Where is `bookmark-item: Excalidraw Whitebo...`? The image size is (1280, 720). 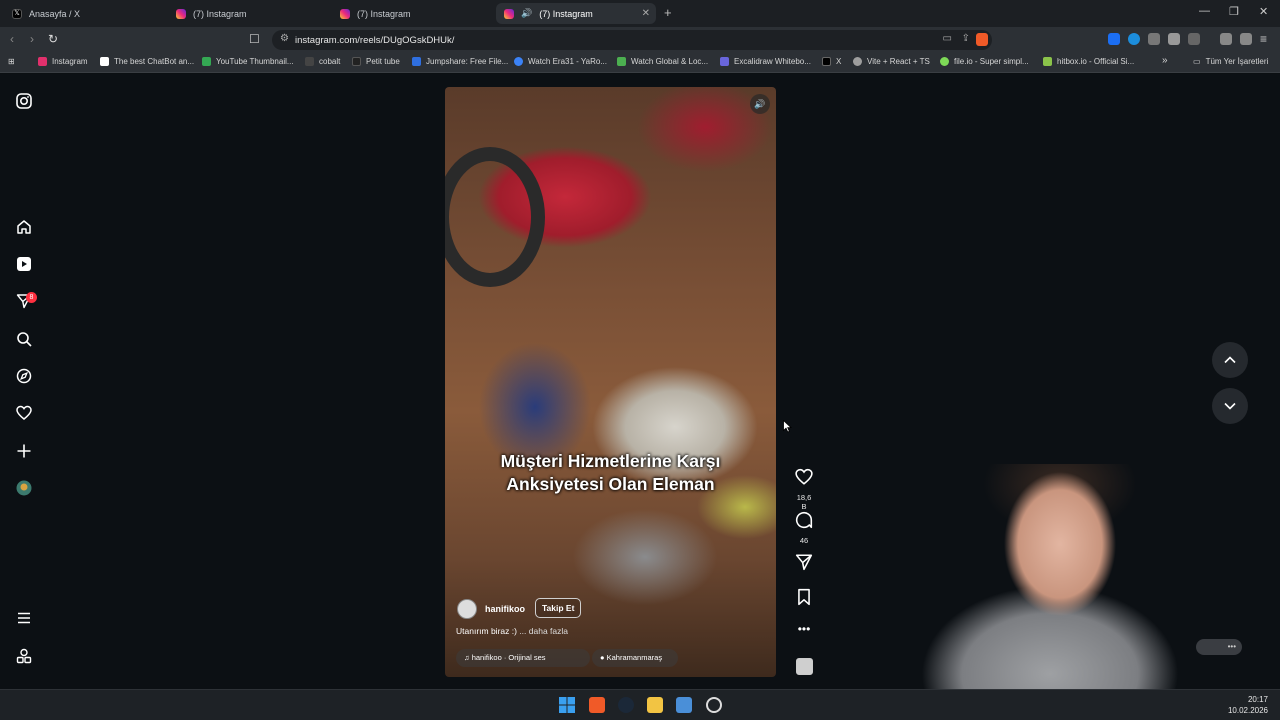 bookmark-item: Excalidraw Whitebo... is located at coordinates (765, 61).